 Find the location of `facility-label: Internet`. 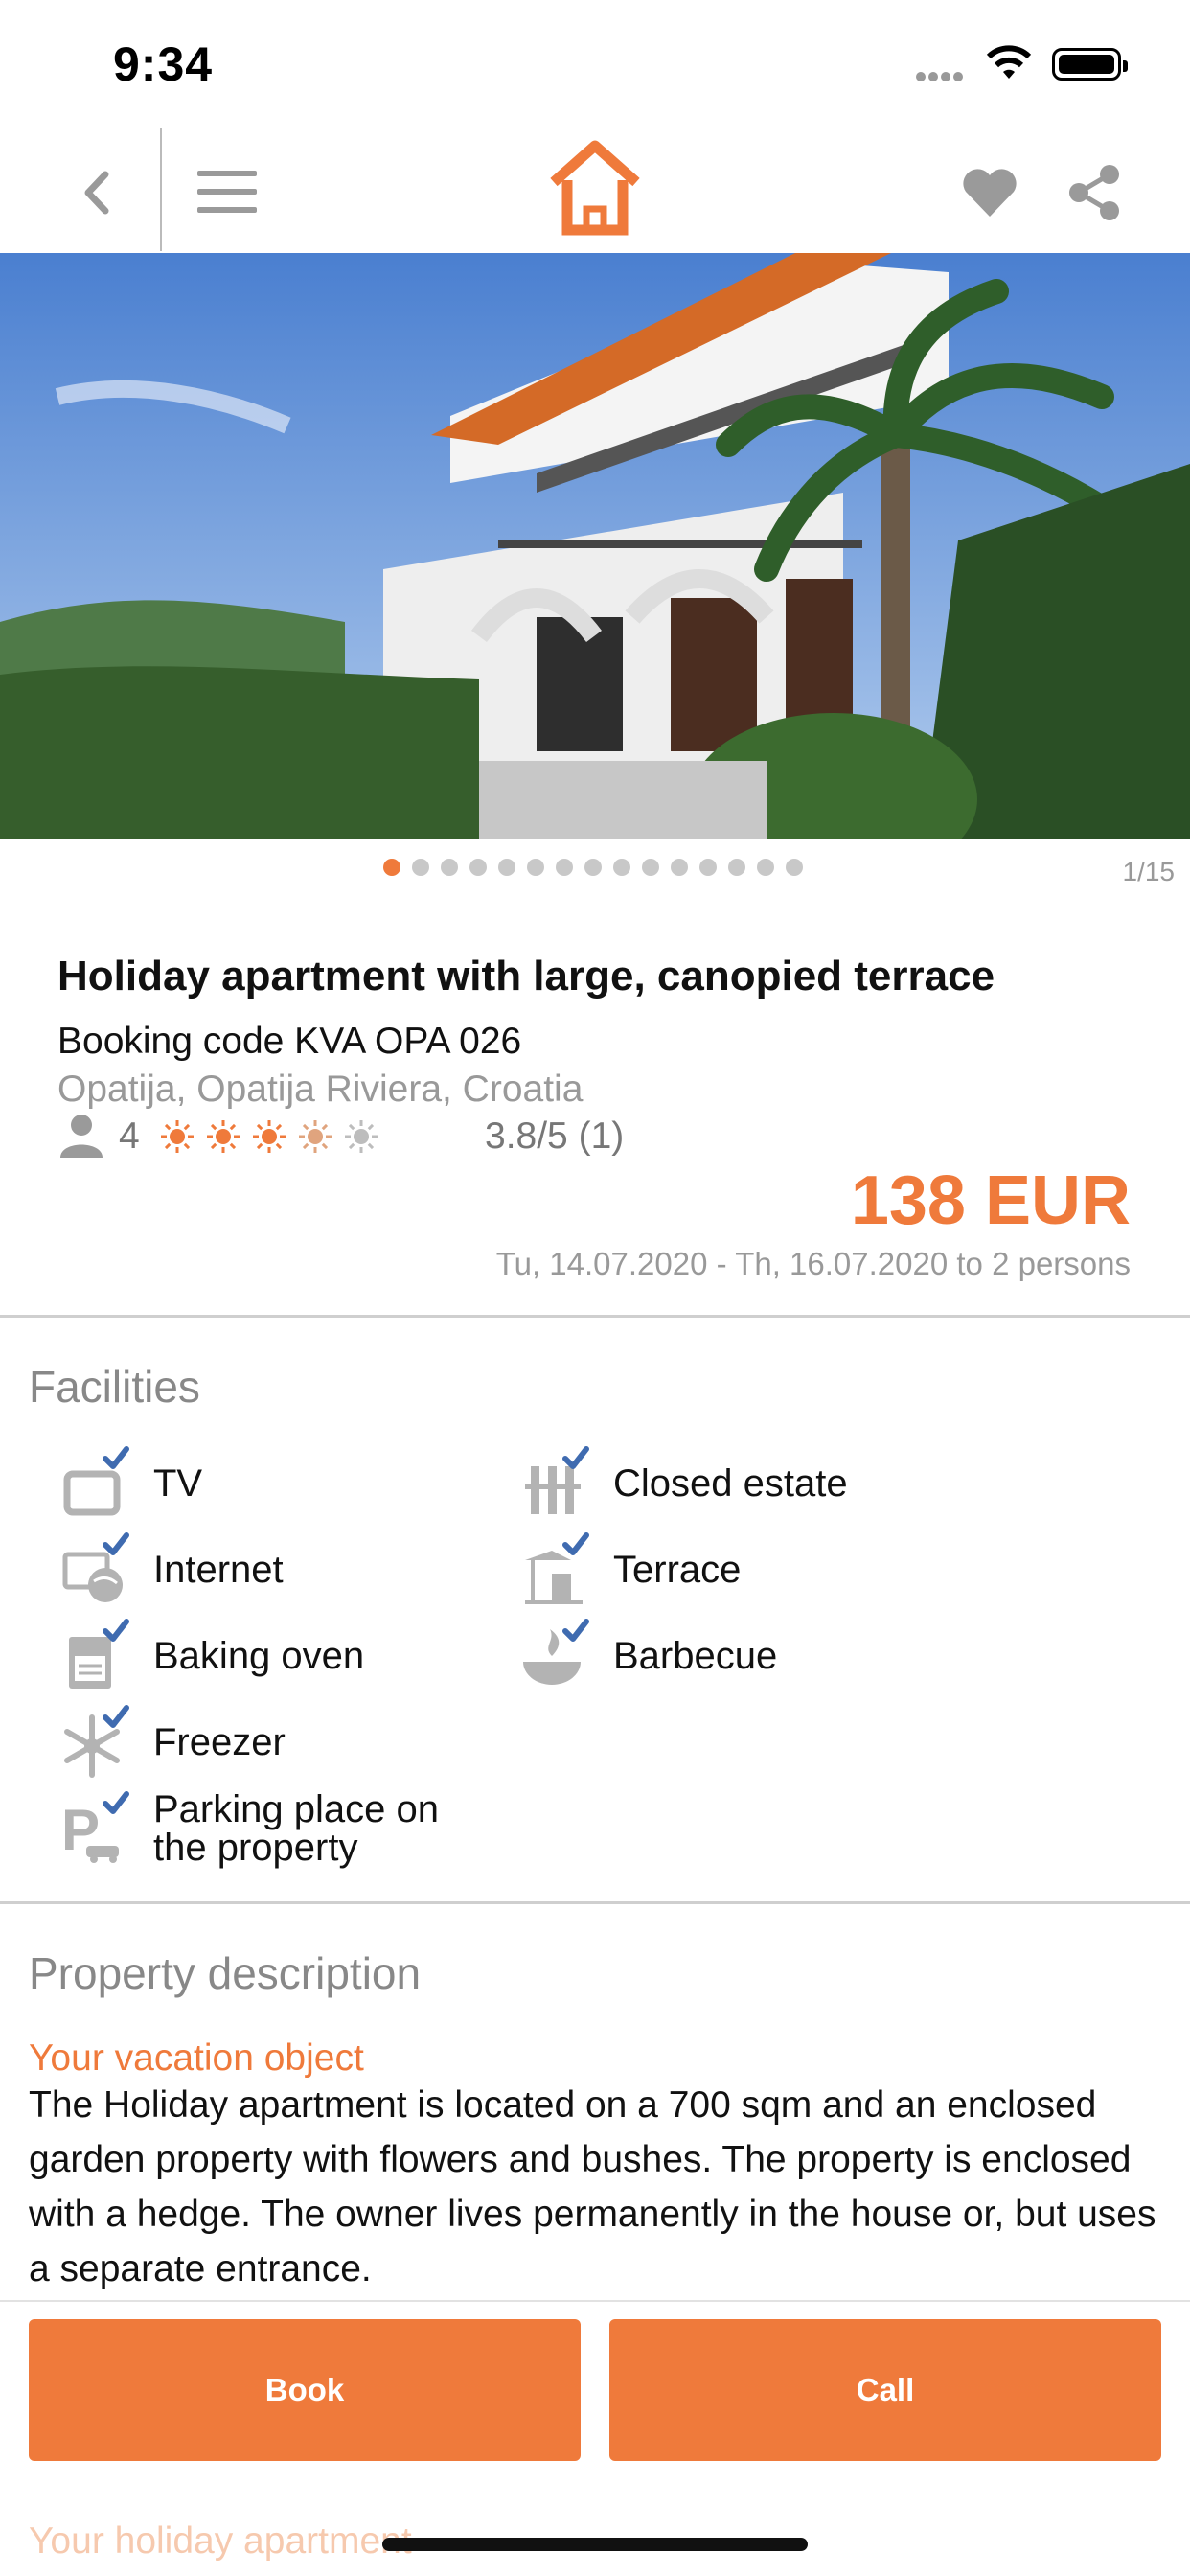

facility-label: Internet is located at coordinates (218, 1570).